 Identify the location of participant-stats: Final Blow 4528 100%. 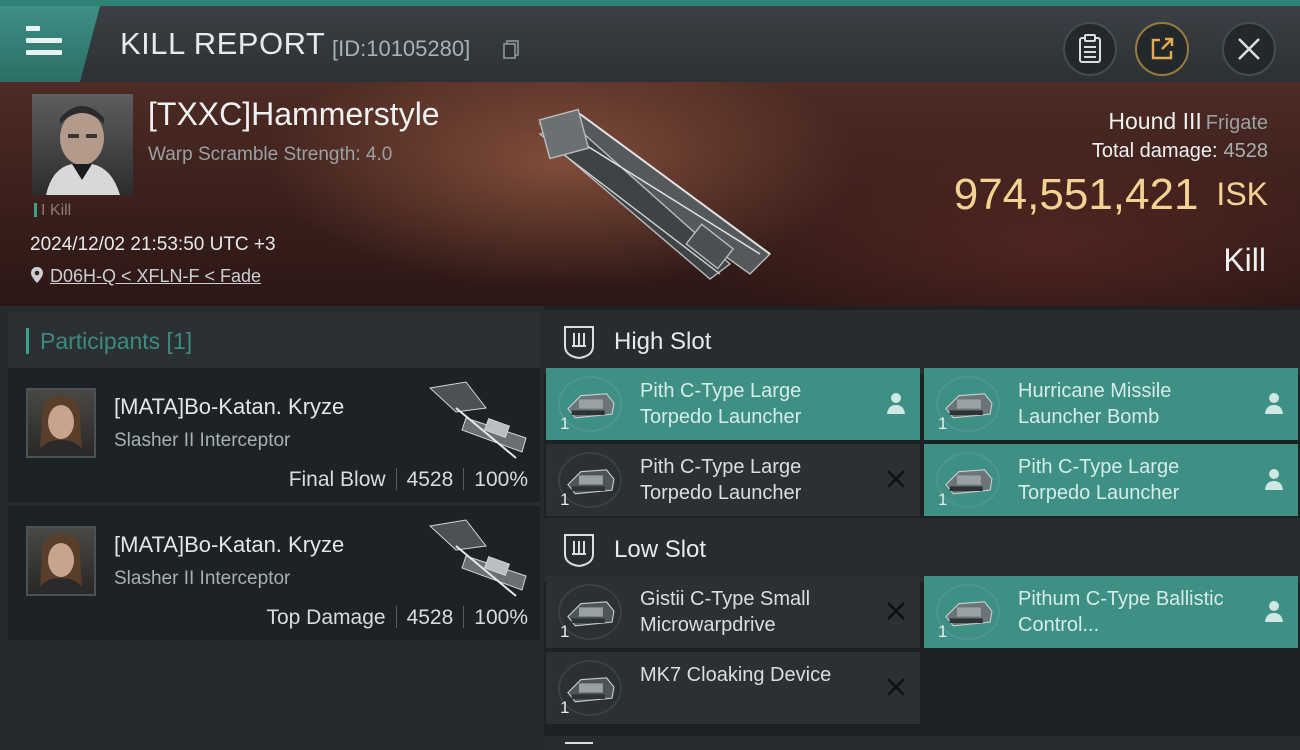
(408, 480).